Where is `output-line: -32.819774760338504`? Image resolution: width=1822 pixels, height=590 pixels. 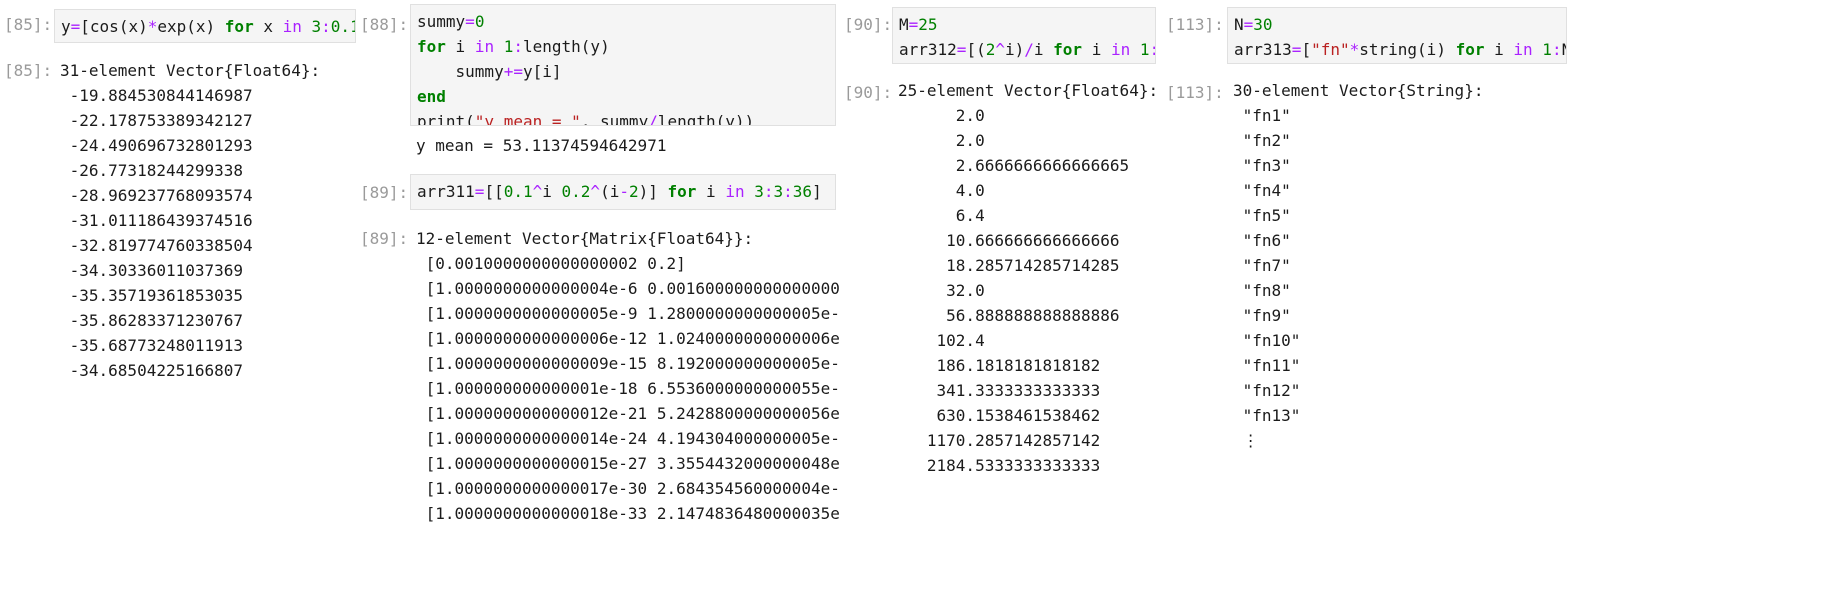
output-line: -32.819774760338504 is located at coordinates (156, 245).